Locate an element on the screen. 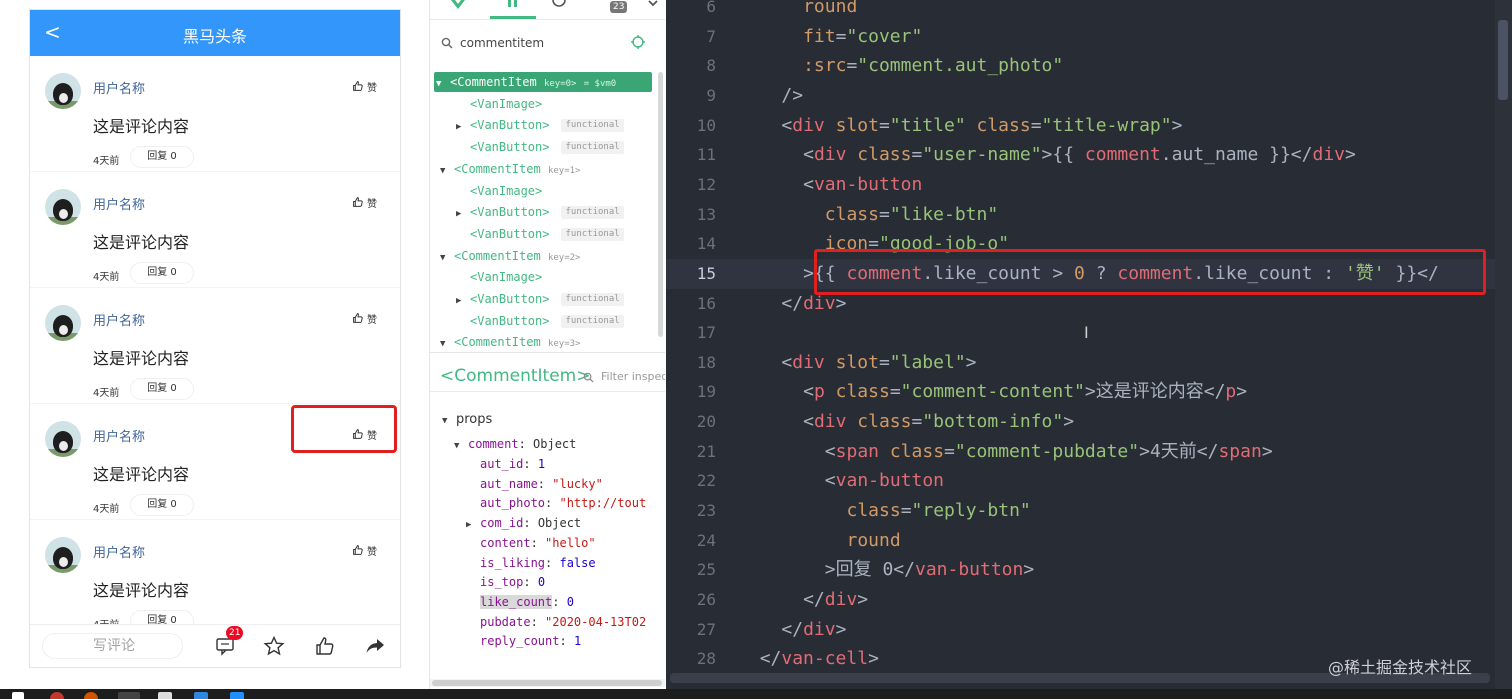  code-line: 9 /> is located at coordinates (1089, 96).